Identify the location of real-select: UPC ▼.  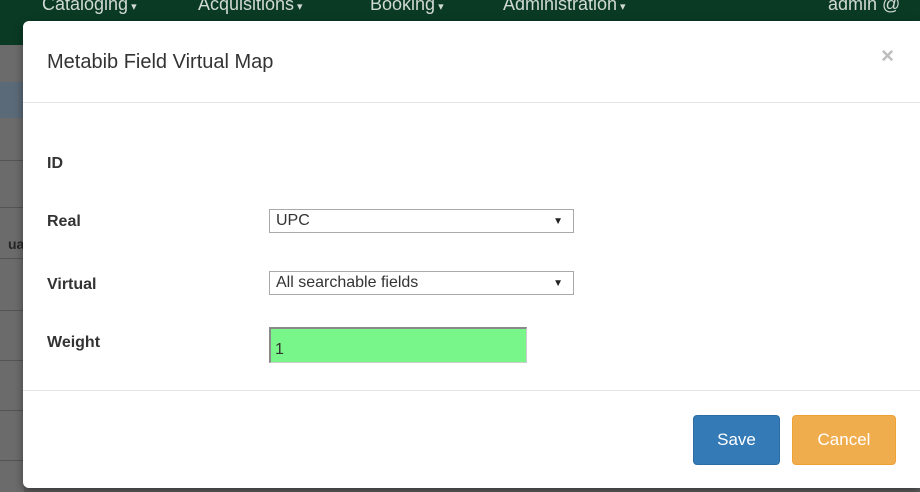
(421, 221).